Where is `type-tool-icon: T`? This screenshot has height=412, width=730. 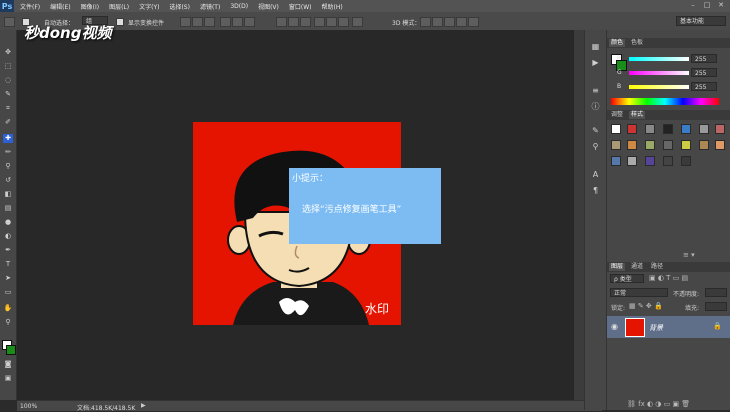 type-tool-icon: T is located at coordinates (8, 264).